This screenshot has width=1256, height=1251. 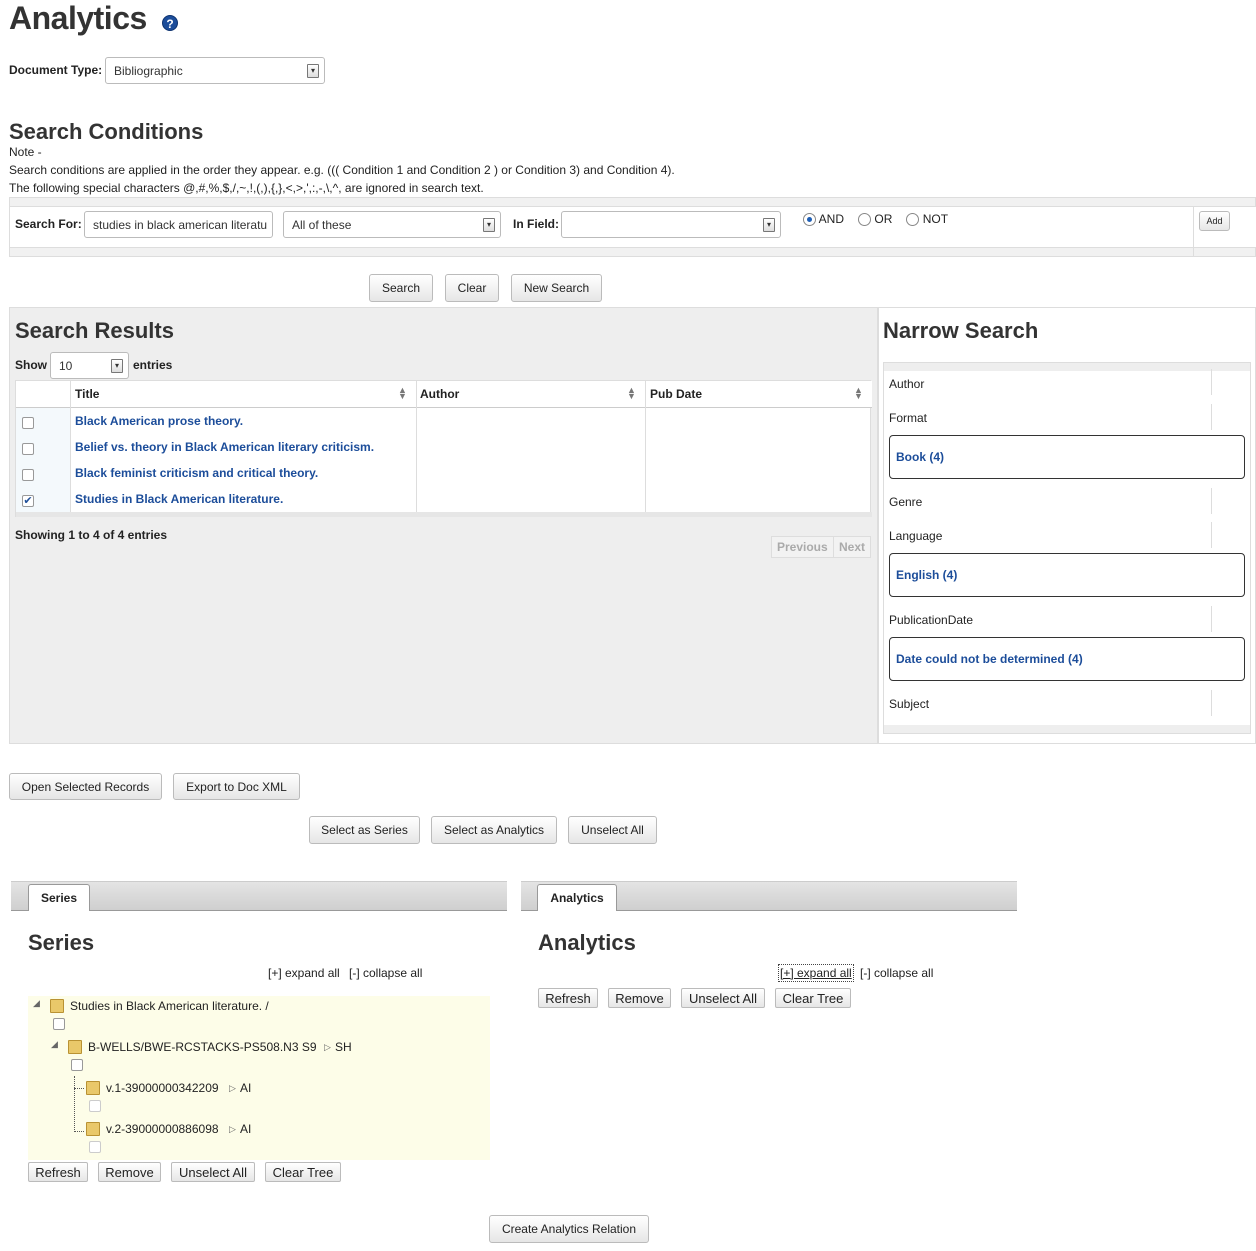 I want to click on tree-root-label: Studies in Black American literature. /, so click(x=169, y=1006).